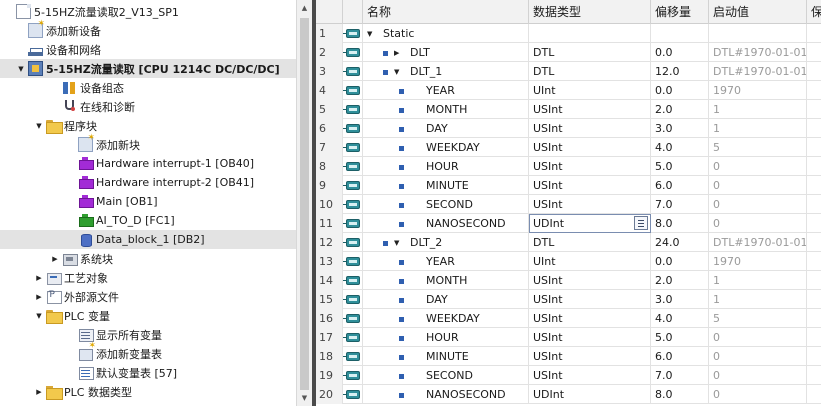 This screenshot has height=406, width=821. I want to click on name-cell: ▼ DLT_1, so click(446, 71).